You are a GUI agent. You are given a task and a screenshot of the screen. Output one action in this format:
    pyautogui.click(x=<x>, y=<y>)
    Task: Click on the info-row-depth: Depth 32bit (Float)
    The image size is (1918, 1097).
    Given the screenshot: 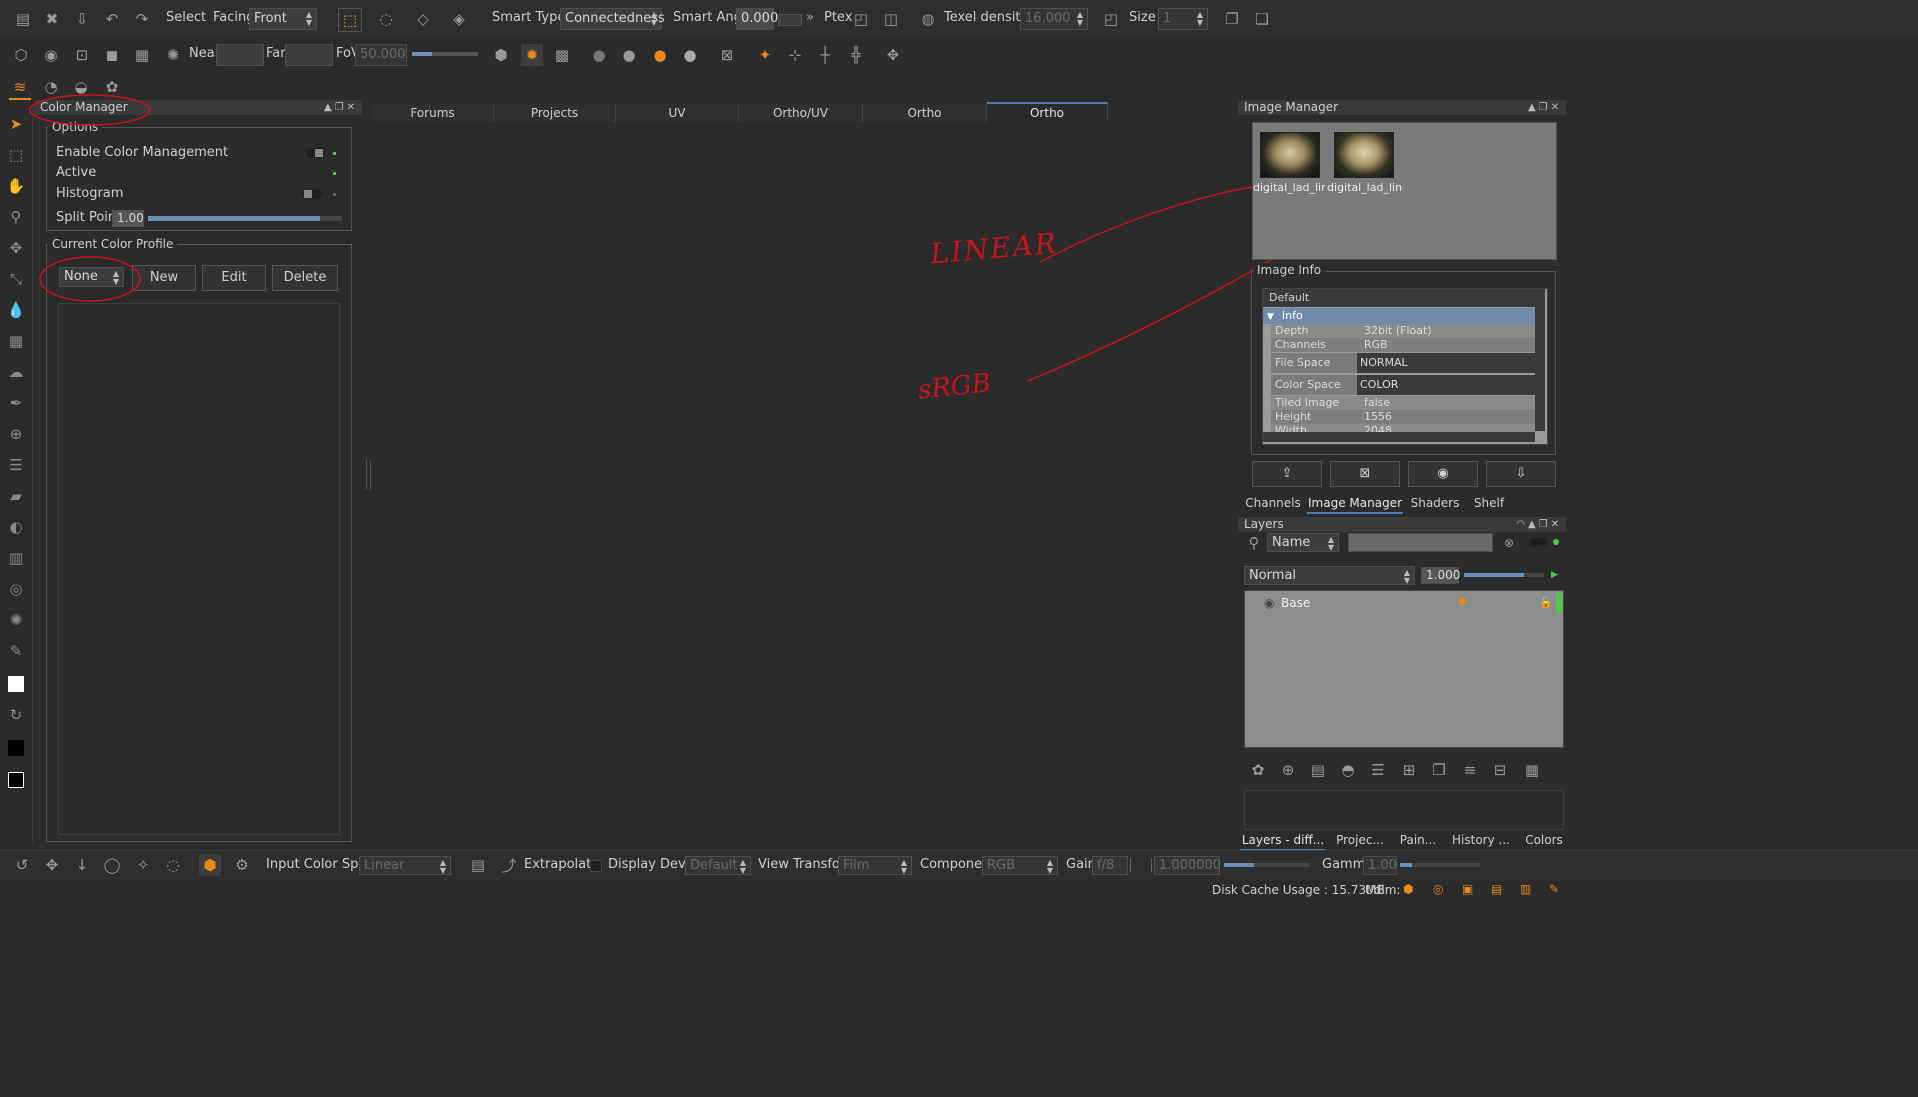 What is the action you would take?
    pyautogui.click(x=1403, y=331)
    